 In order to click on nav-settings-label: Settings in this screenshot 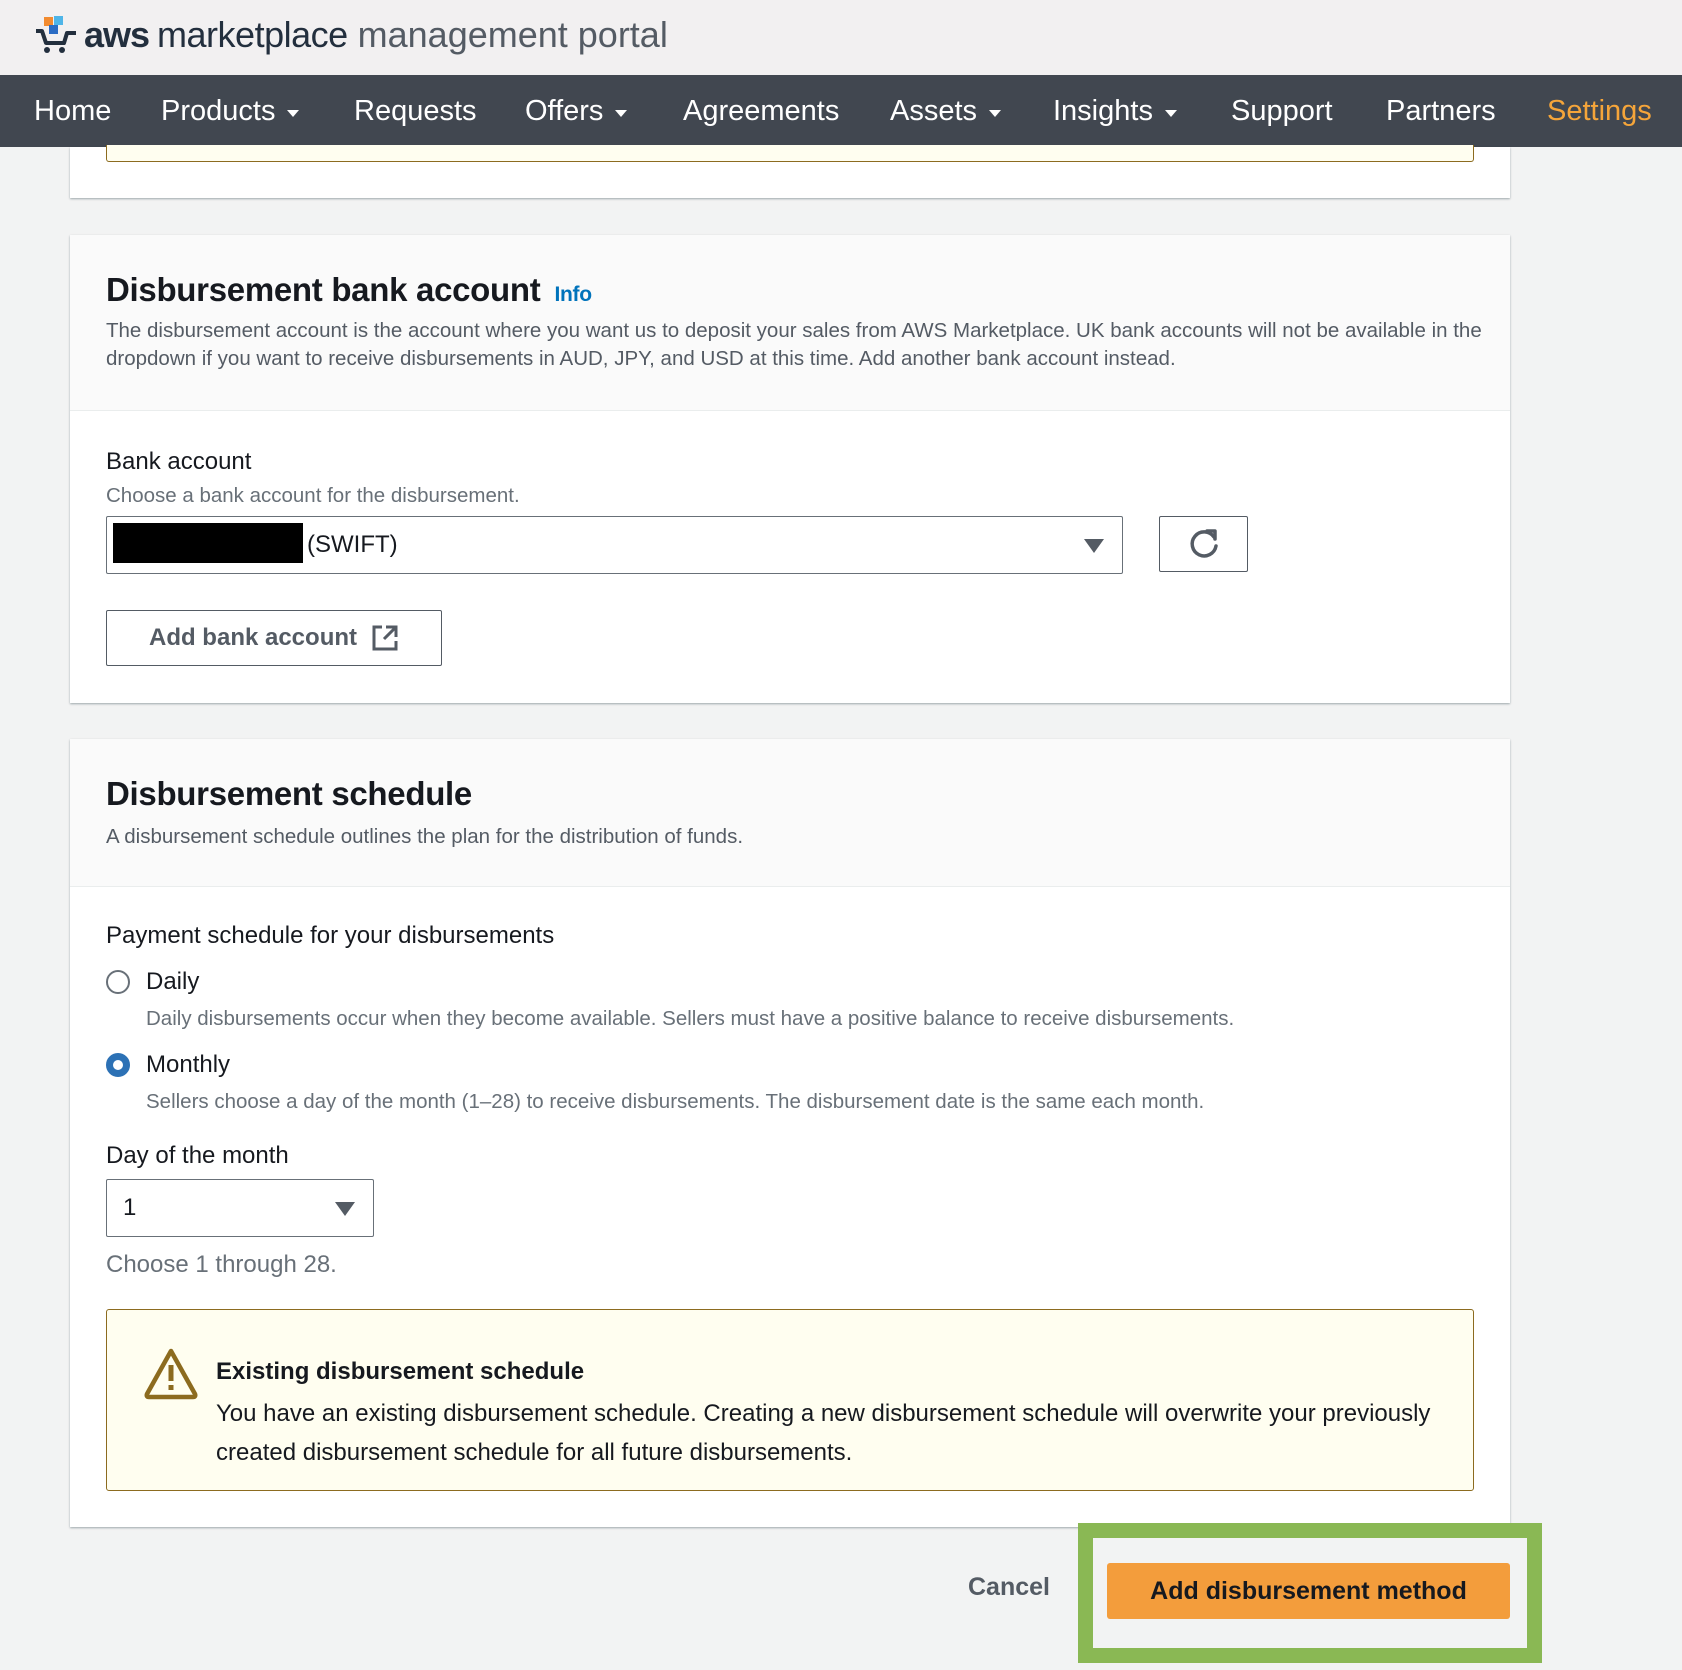, I will do `click(1599, 110)`.